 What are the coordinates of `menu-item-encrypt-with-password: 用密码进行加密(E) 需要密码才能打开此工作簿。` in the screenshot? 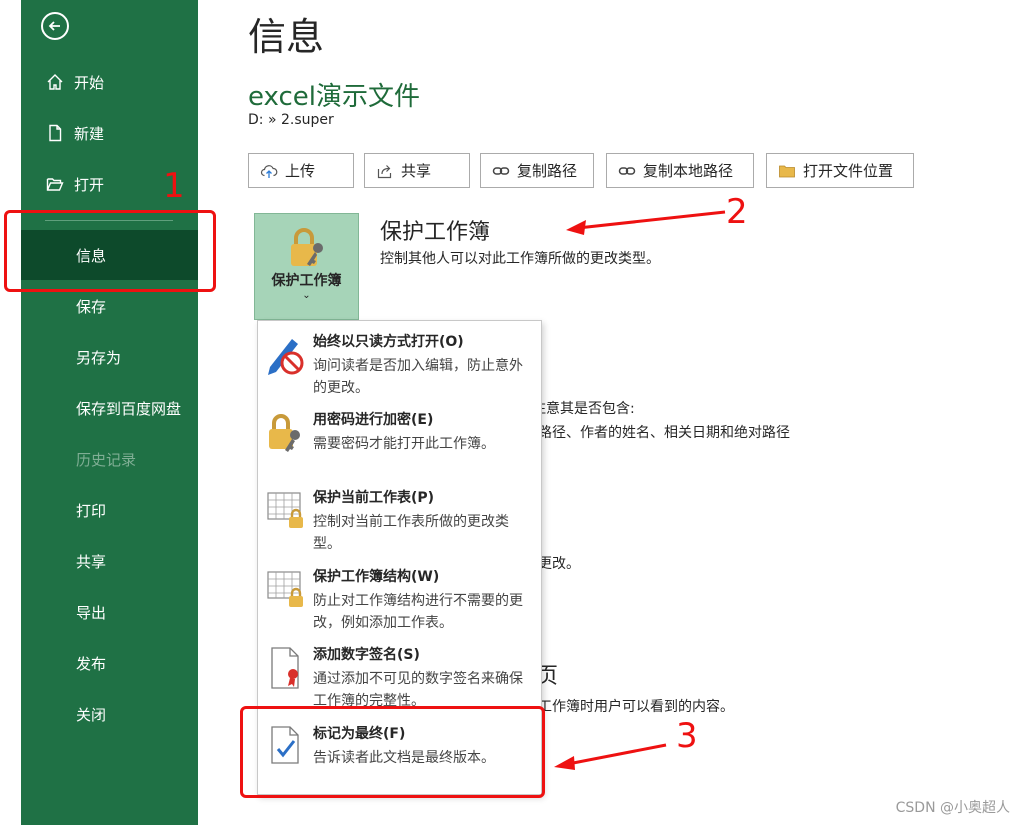 It's located at (399, 445).